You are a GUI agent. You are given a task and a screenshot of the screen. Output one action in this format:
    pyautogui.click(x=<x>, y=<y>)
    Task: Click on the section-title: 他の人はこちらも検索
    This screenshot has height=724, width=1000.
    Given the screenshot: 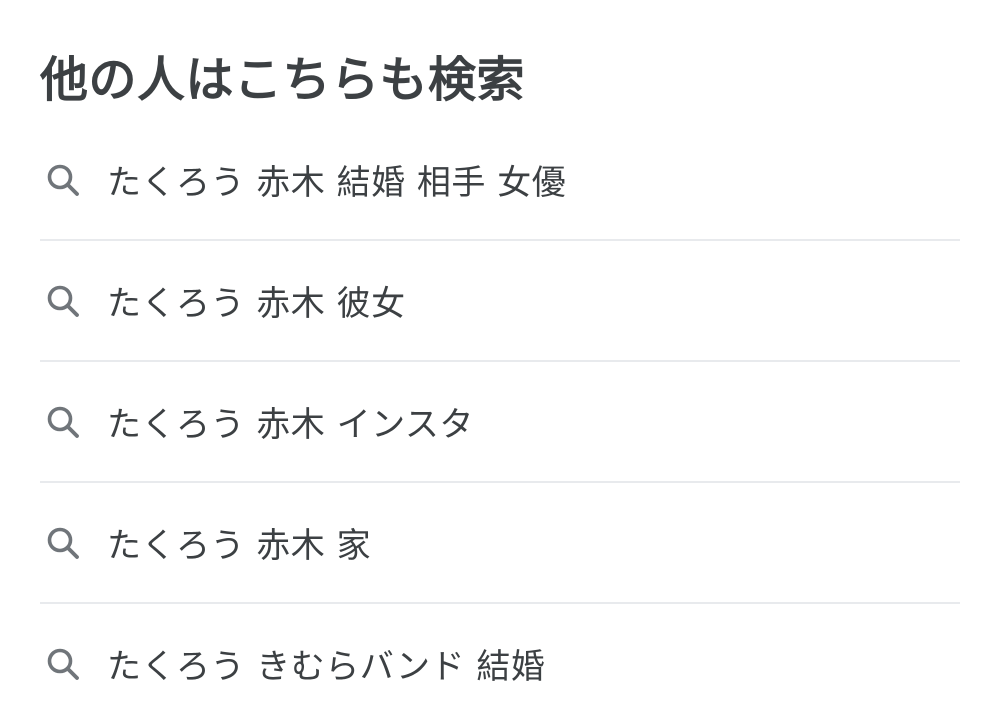 What is the action you would take?
    pyautogui.click(x=283, y=80)
    